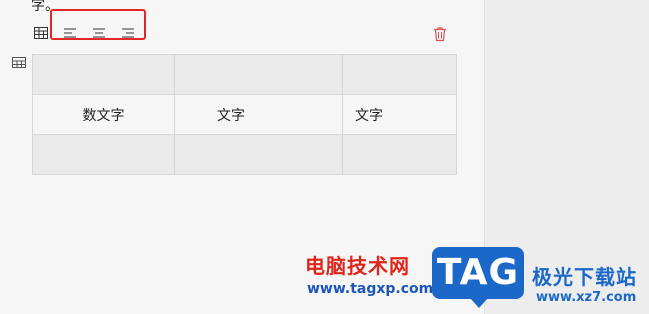 The width and height of the screenshot is (649, 314). I want to click on table-properties-icon, so click(41, 33).